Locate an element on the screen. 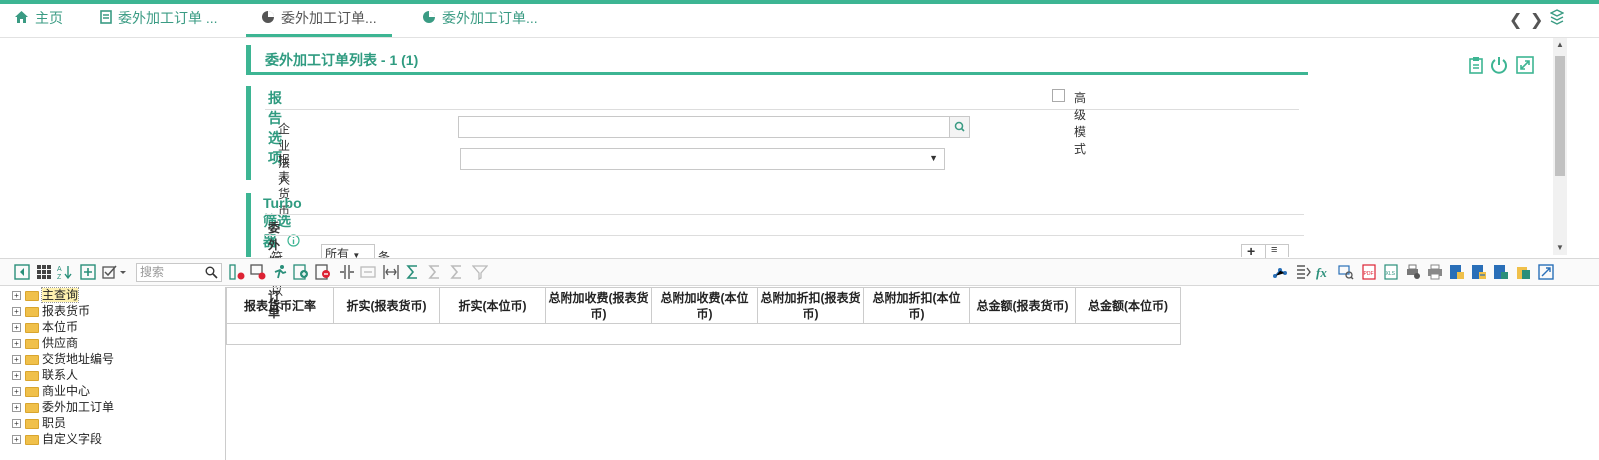 The width and height of the screenshot is (1599, 460). export-pdf-icon: PDF is located at coordinates (1369, 272).